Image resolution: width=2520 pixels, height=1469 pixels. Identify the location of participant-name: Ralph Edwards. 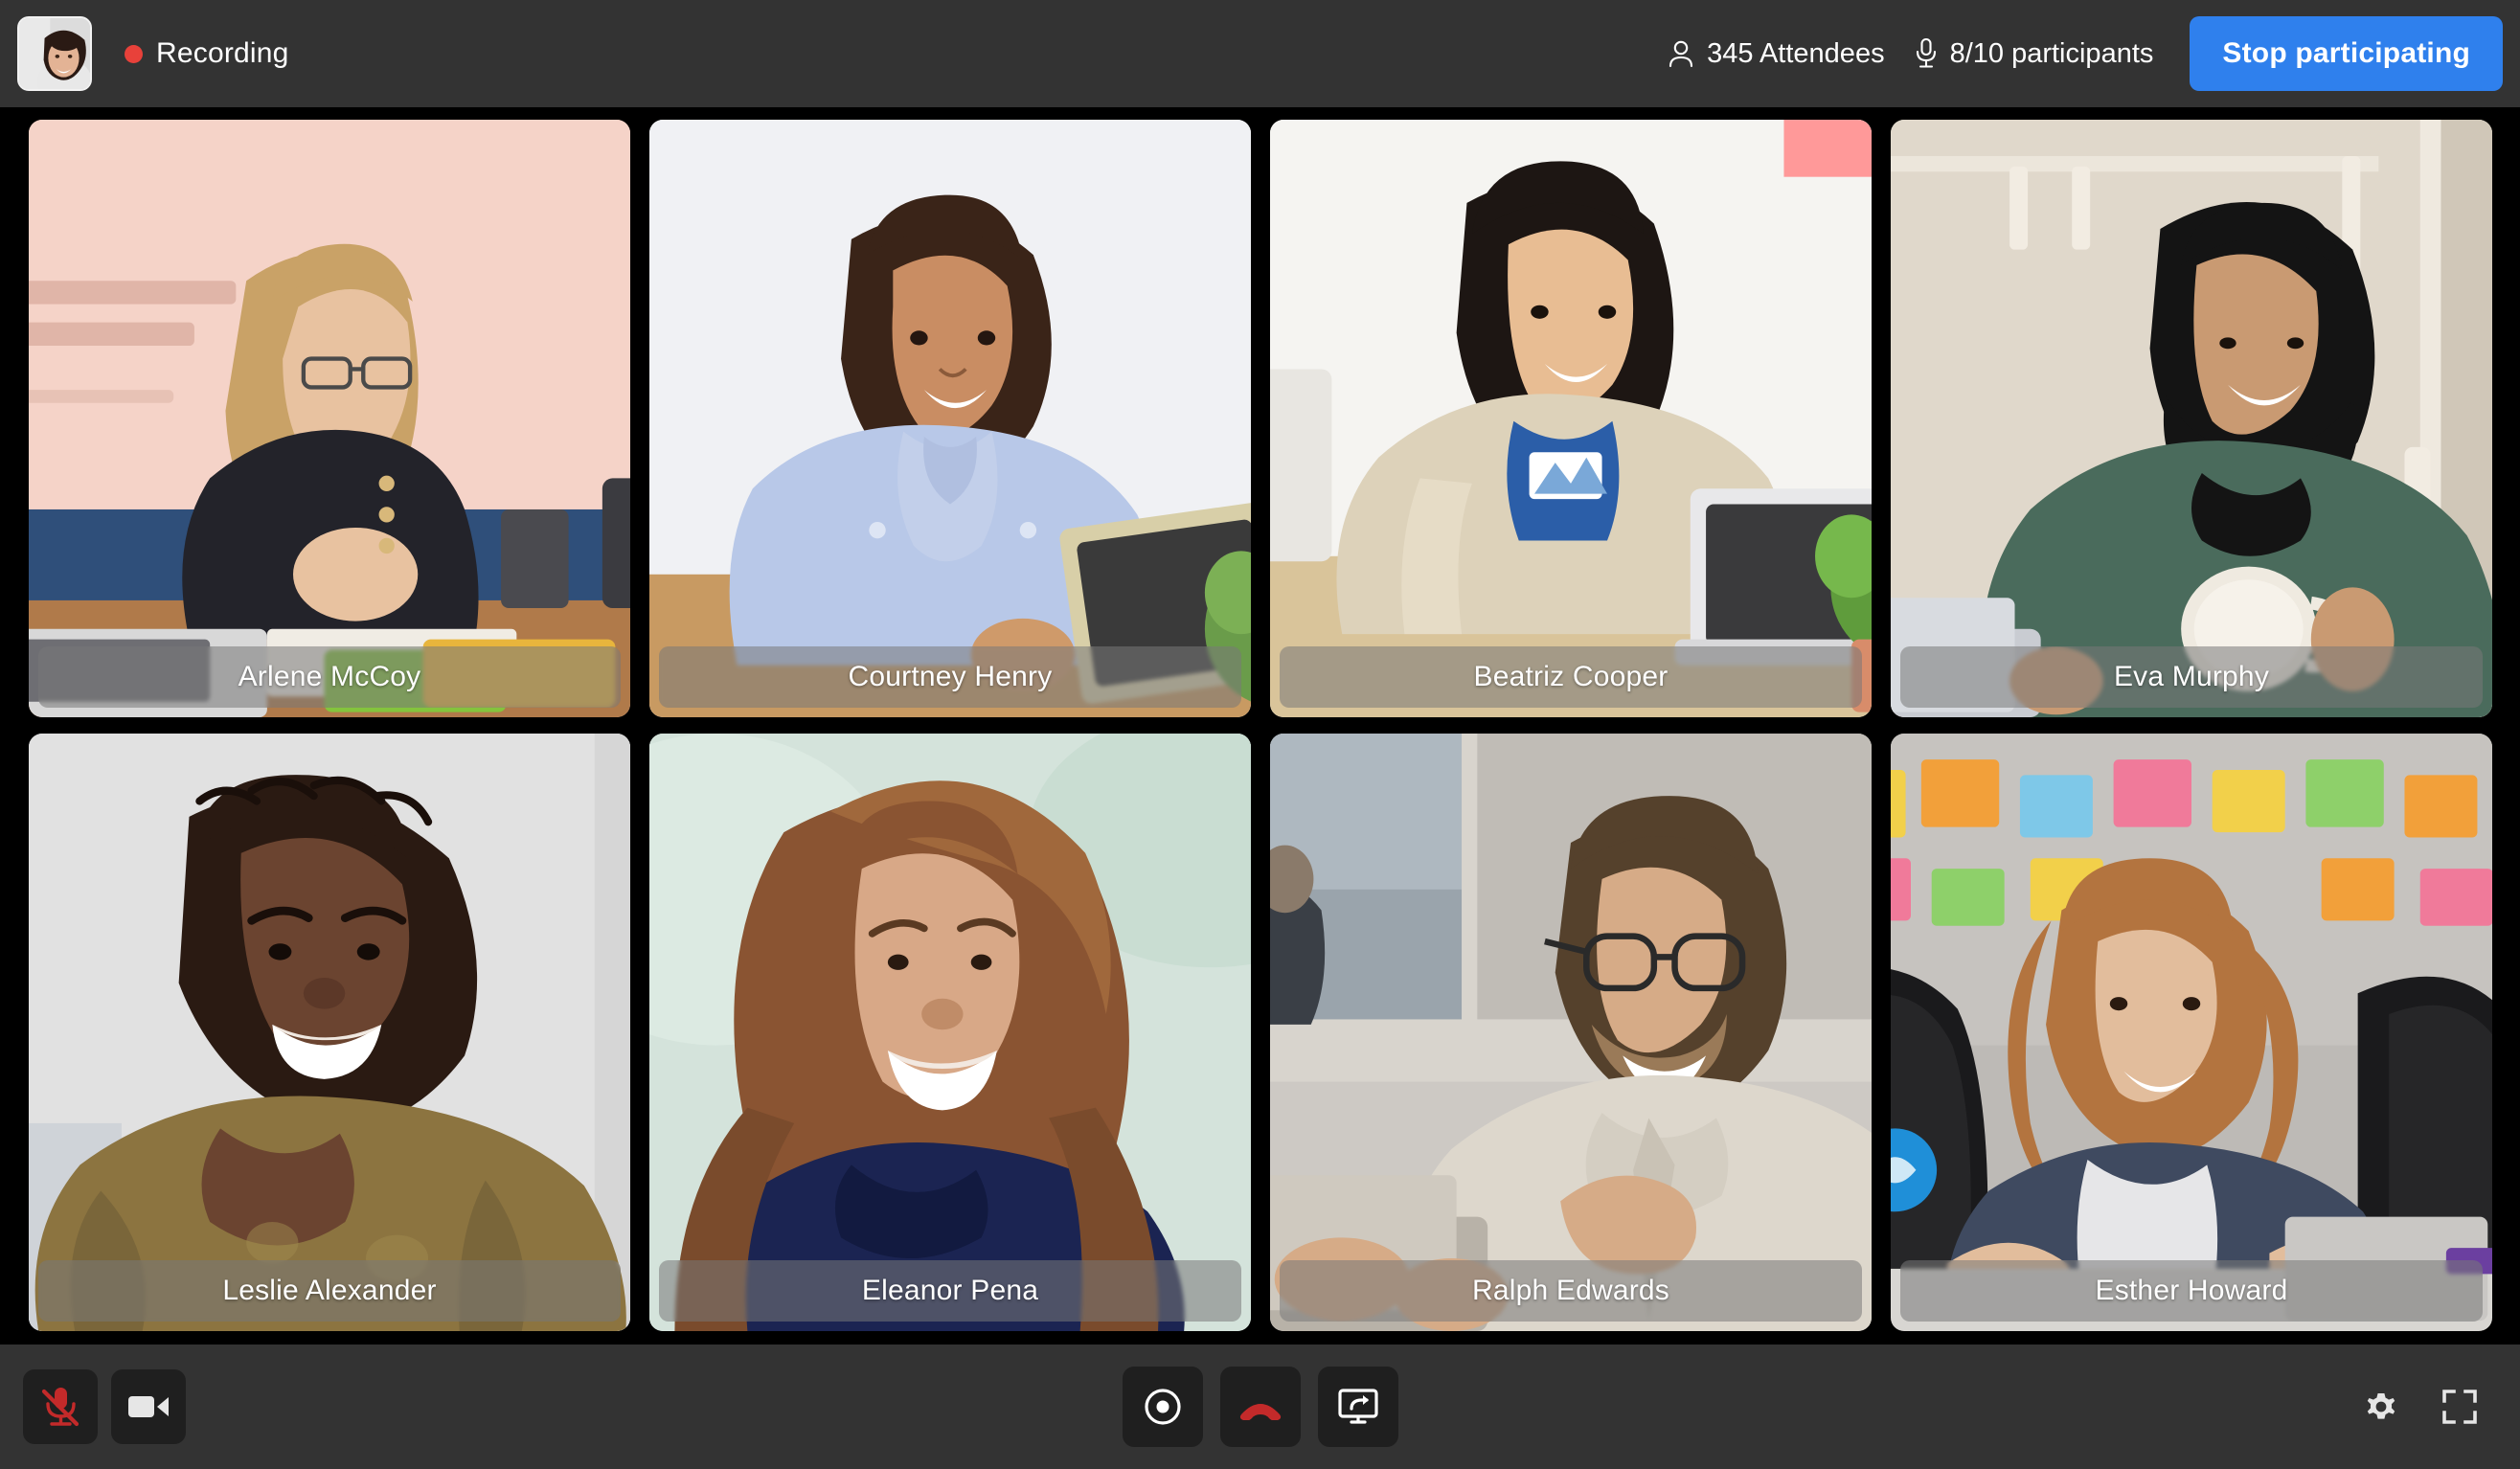
(1571, 1291).